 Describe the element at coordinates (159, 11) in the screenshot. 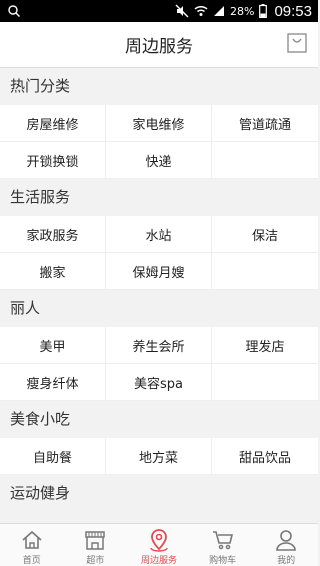

I see `status-bar: 28% 09:53` at that location.